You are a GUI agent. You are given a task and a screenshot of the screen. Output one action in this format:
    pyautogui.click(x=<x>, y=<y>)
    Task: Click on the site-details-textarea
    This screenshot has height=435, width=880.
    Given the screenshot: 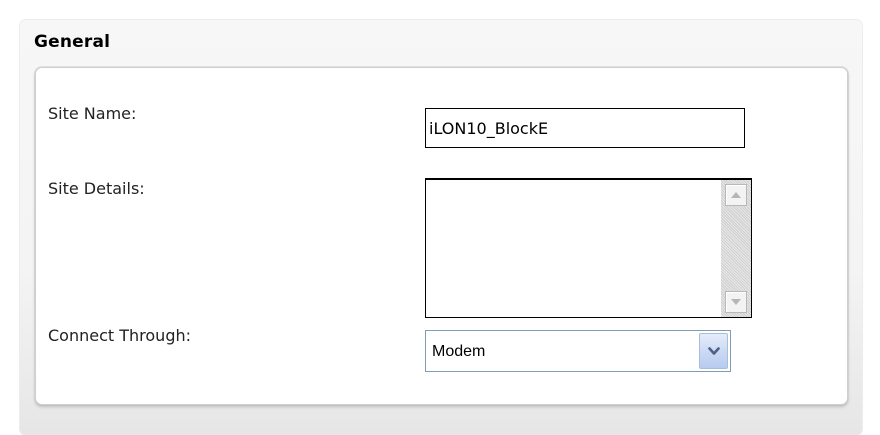 What is the action you would take?
    pyautogui.click(x=588, y=248)
    